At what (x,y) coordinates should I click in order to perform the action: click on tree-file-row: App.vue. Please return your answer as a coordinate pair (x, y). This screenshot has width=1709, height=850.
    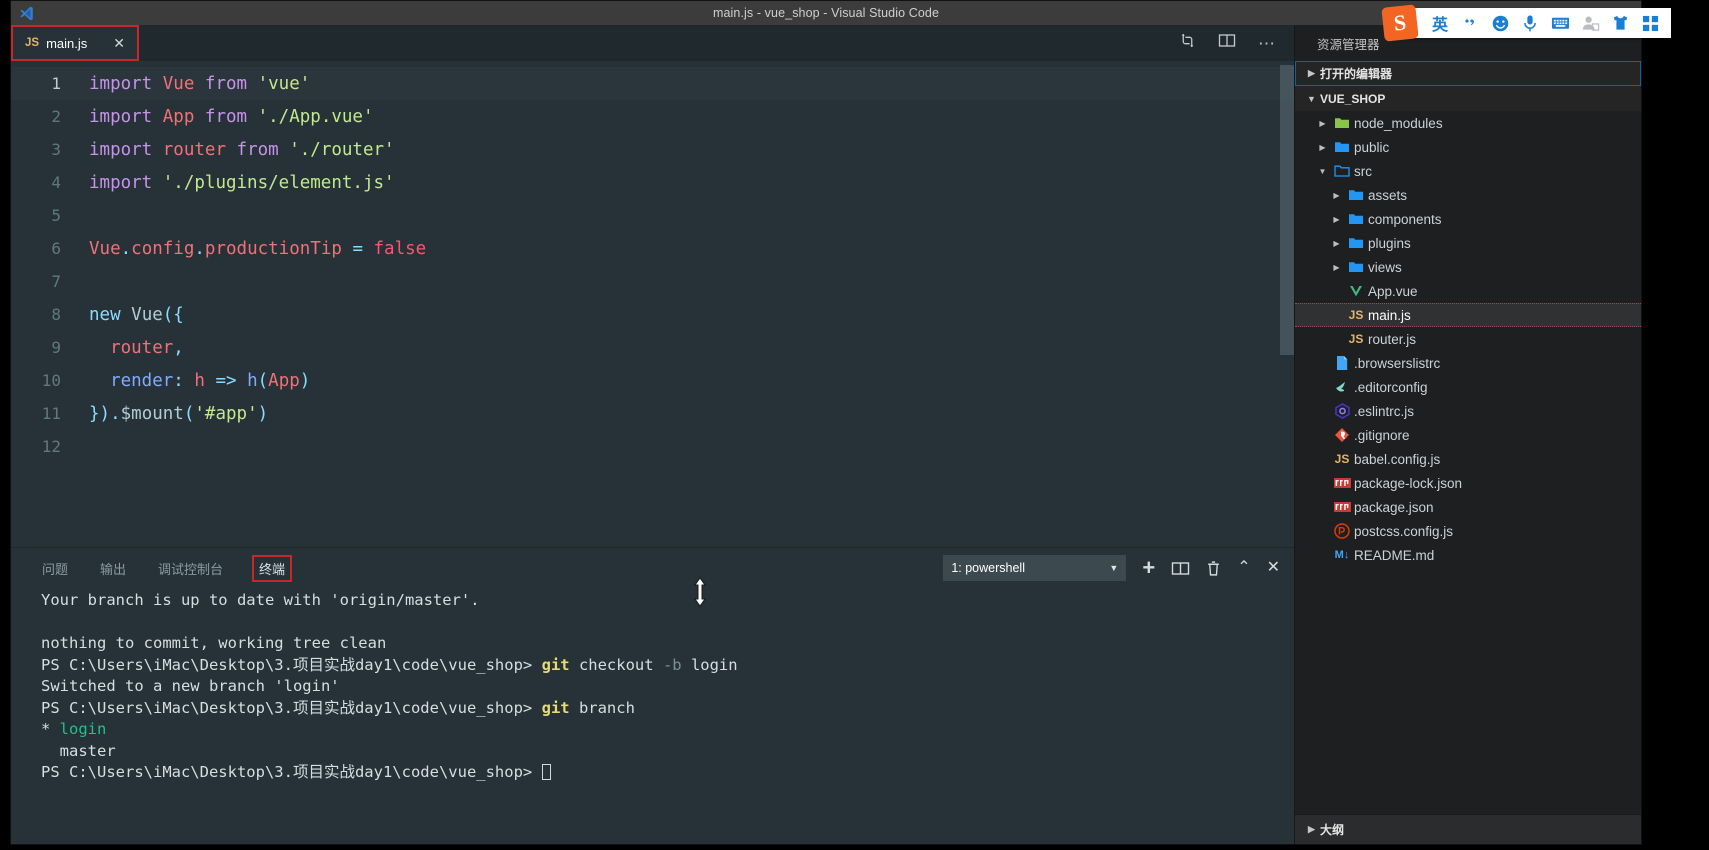
    Looking at the image, I should click on (1468, 291).